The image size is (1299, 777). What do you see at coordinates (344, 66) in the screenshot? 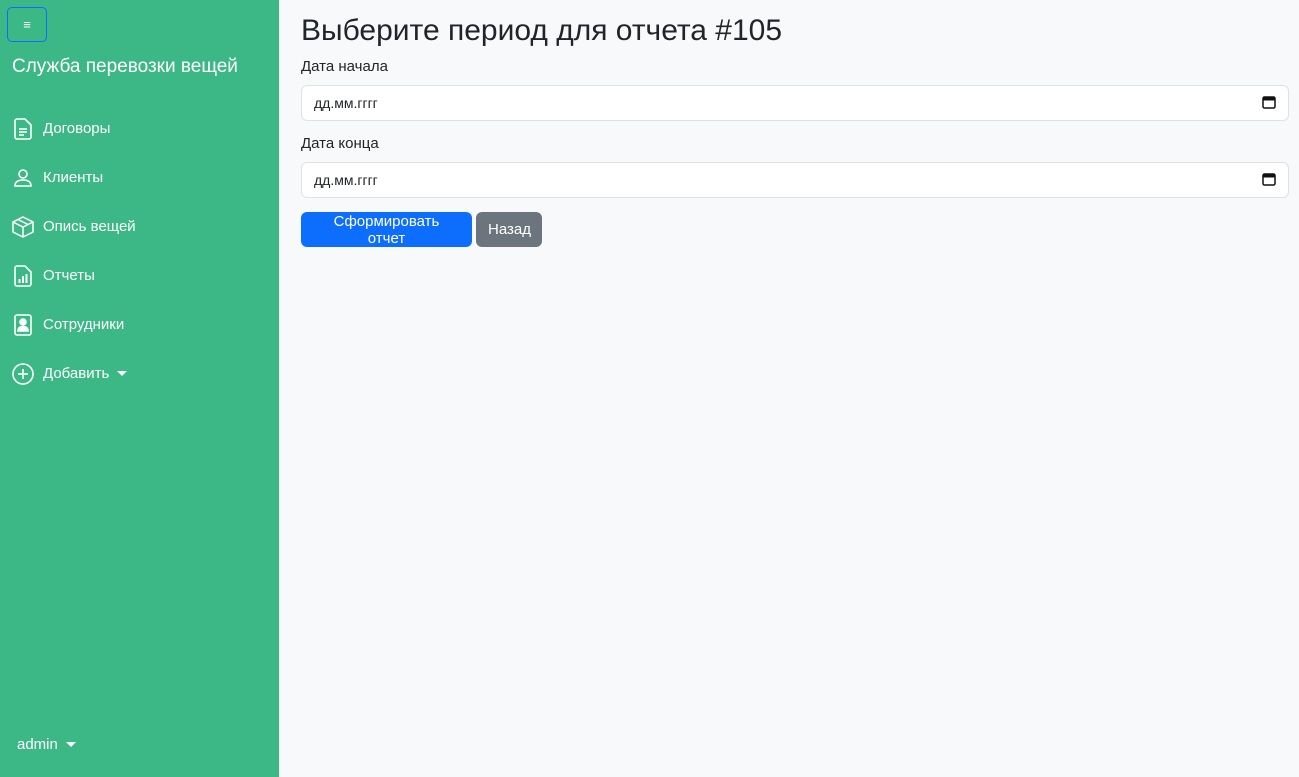
I see `start-date-label: Дата начала` at bounding box center [344, 66].